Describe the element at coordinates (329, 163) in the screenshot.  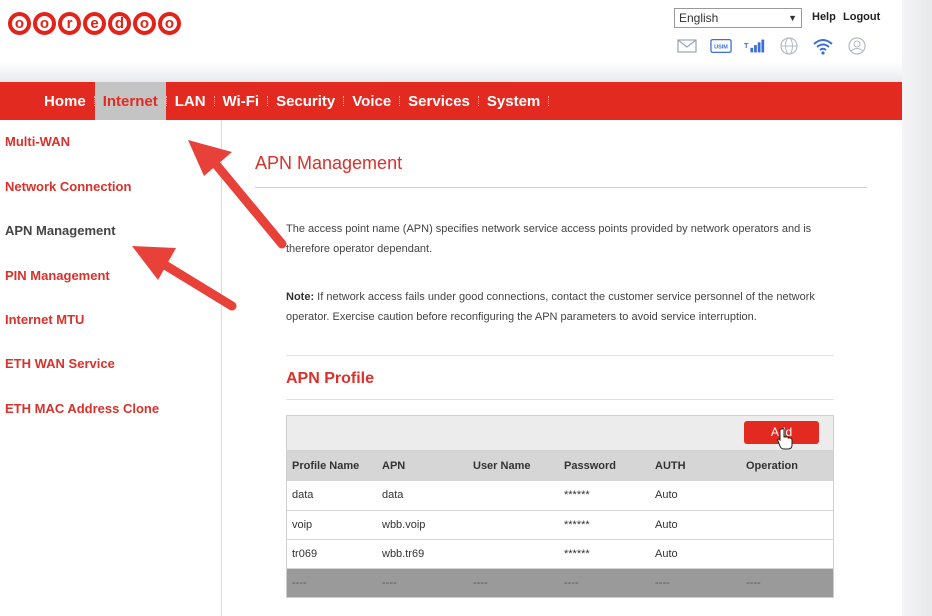
I see `page-title: APN Management` at that location.